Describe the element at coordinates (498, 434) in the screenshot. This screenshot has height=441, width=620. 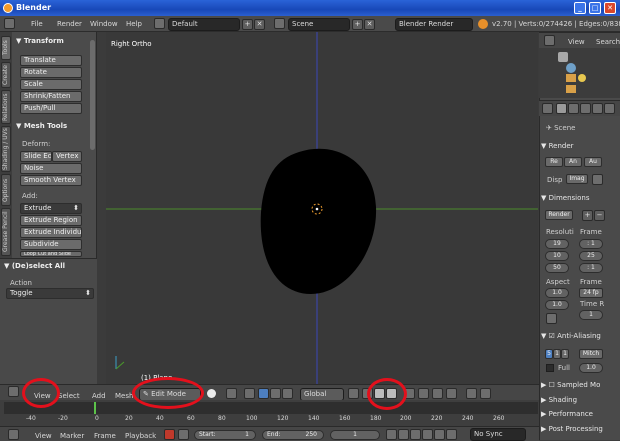
I see `sync-mode-select: No Sync` at that location.